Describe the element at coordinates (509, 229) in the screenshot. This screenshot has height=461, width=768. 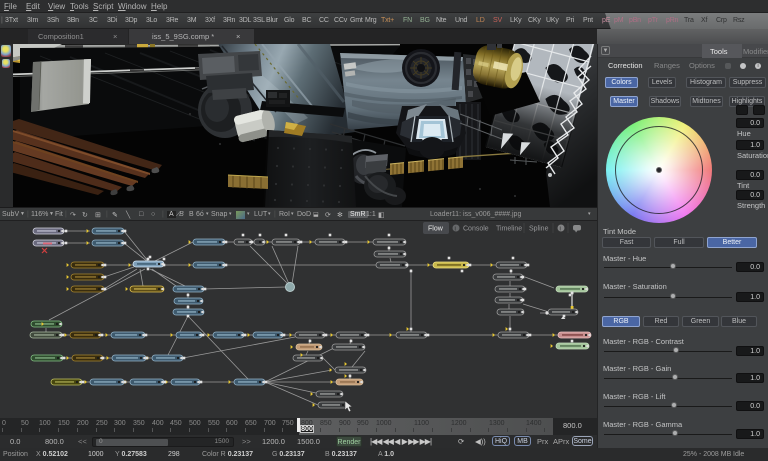
I see `svg-text: Timeline` at that location.